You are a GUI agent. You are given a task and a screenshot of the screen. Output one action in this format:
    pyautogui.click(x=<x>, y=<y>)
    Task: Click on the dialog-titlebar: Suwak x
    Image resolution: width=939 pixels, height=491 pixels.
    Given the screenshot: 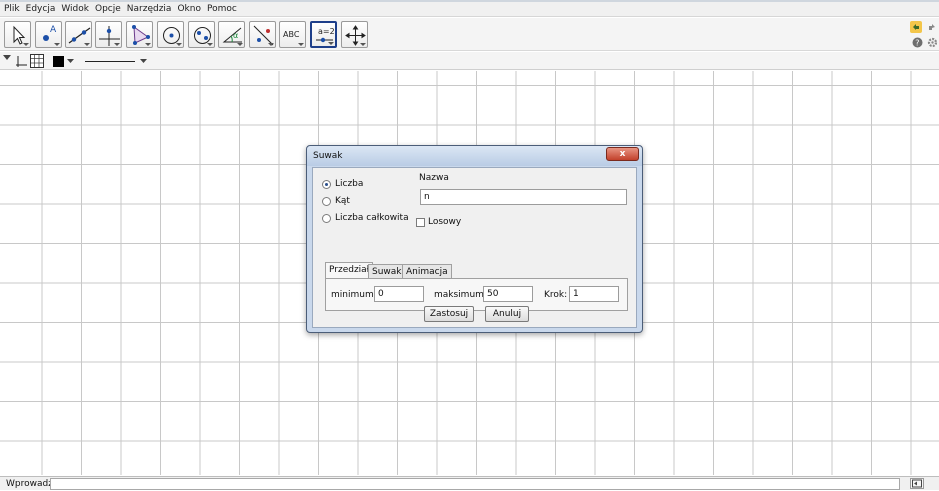 What is the action you would take?
    pyautogui.click(x=474, y=156)
    